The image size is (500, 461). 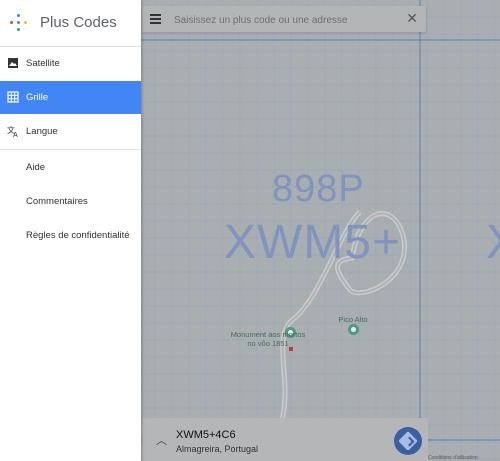 What do you see at coordinates (353, 329) in the screenshot?
I see `pico-alto-pin-icon` at bounding box center [353, 329].